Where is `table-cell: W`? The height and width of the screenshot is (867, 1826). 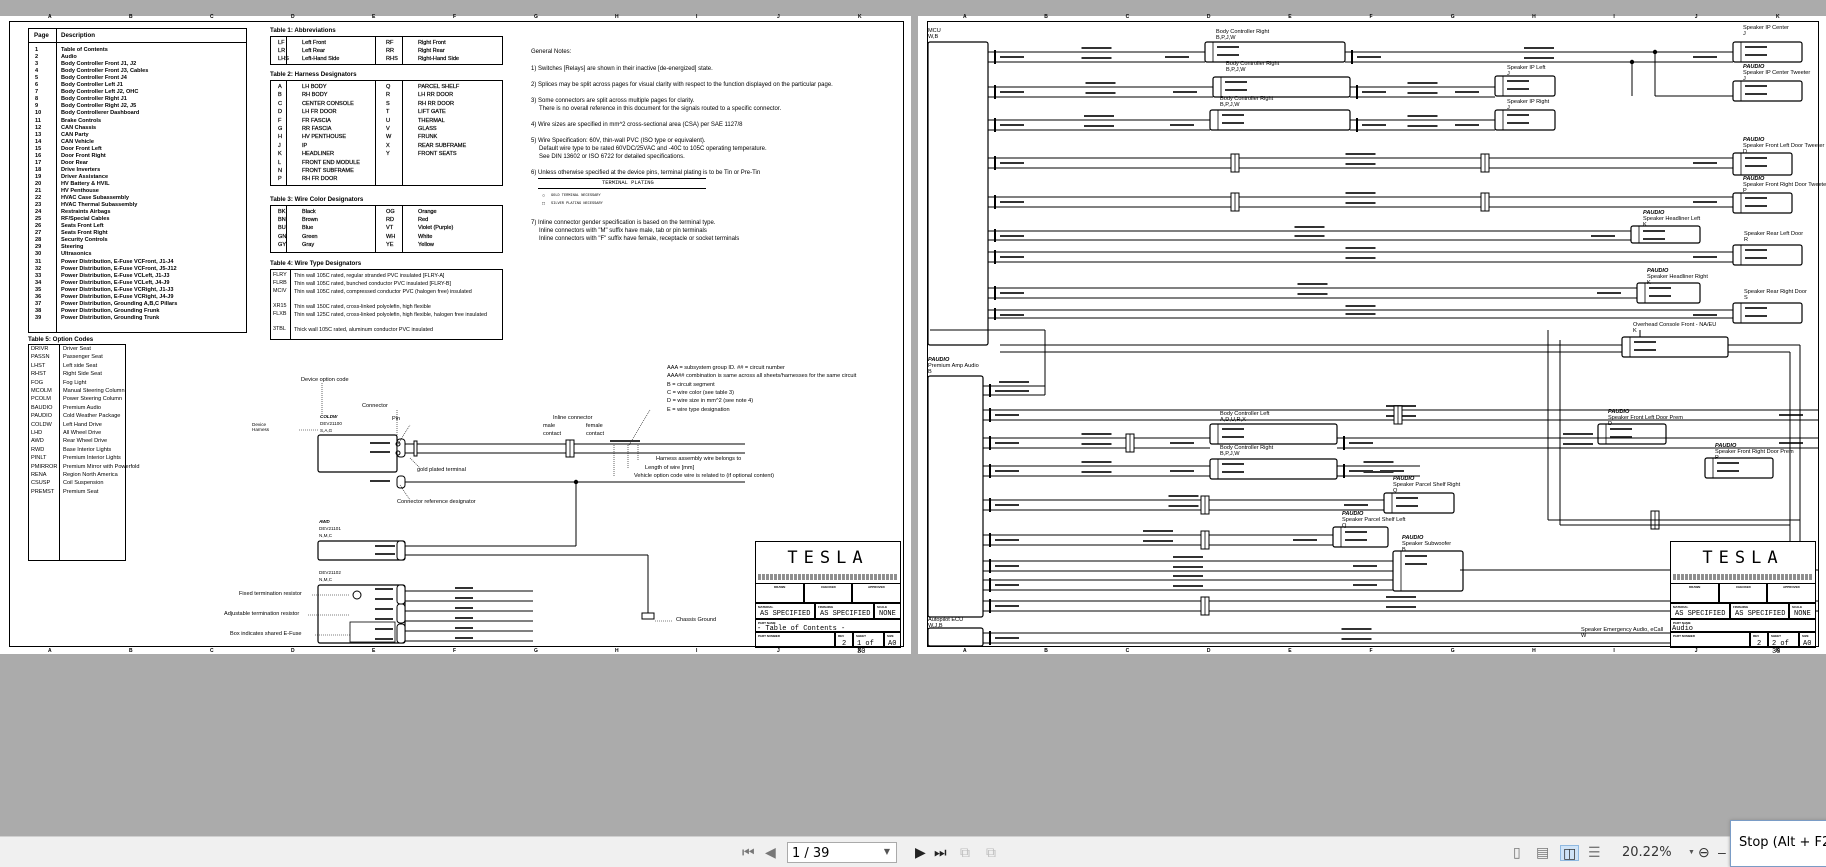
table-cell: W is located at coordinates (389, 137).